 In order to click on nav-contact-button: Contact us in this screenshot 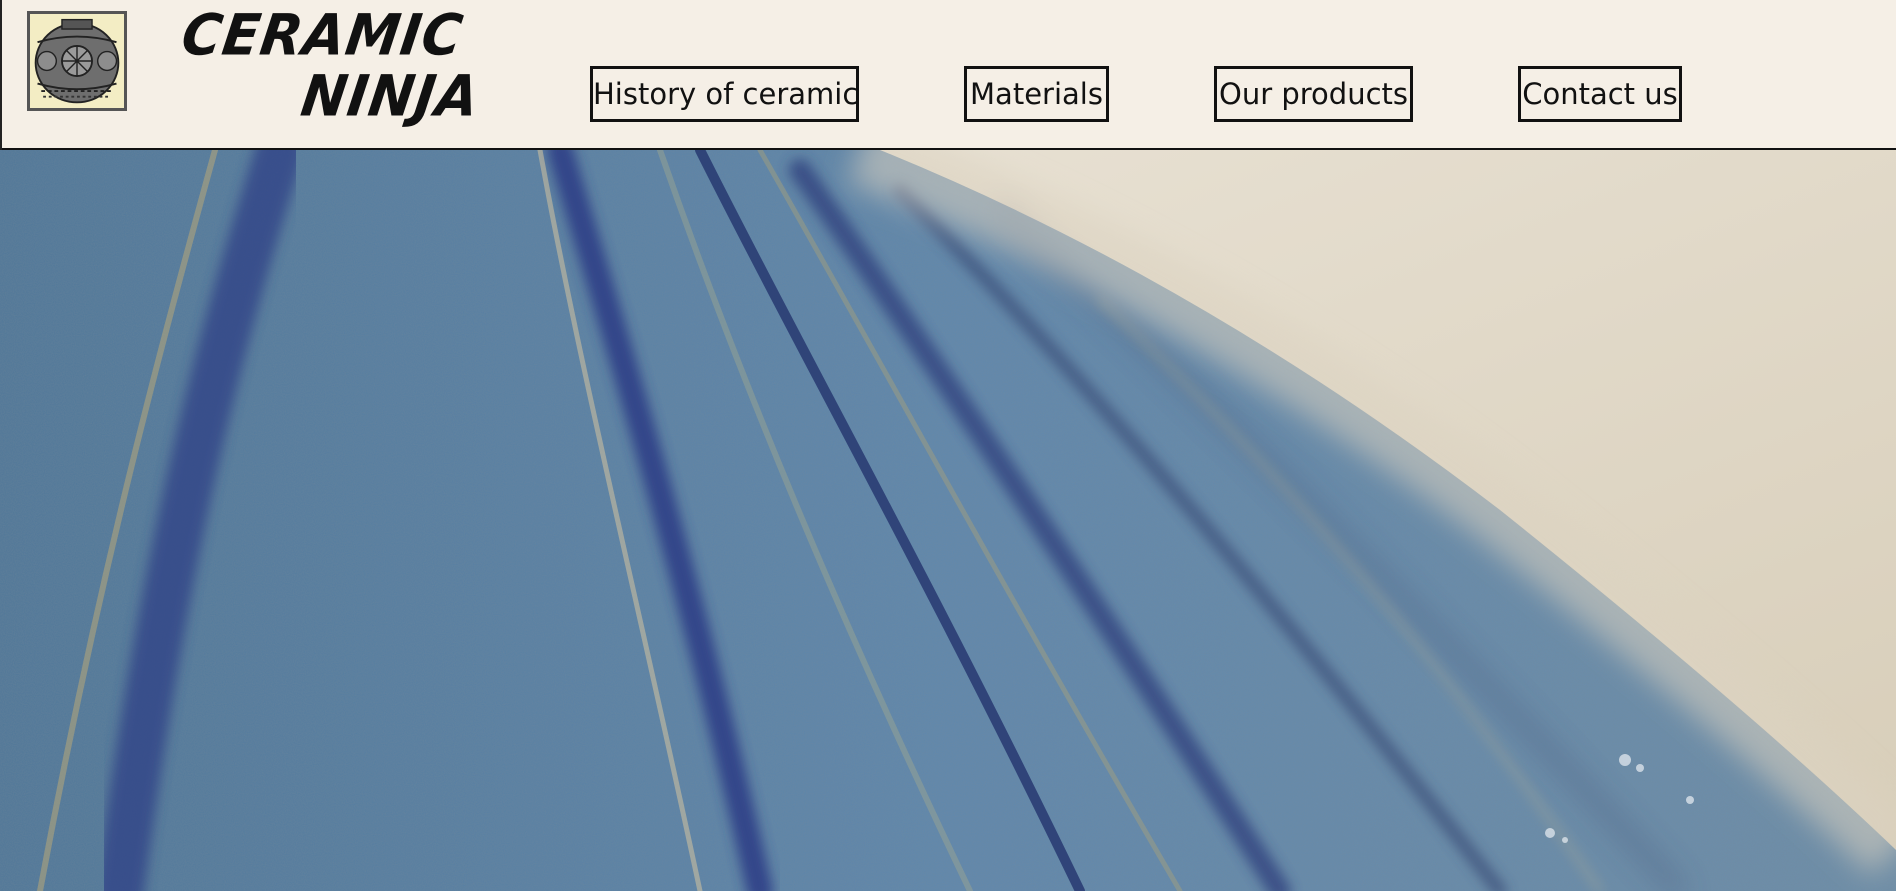, I will do `click(1600, 94)`.